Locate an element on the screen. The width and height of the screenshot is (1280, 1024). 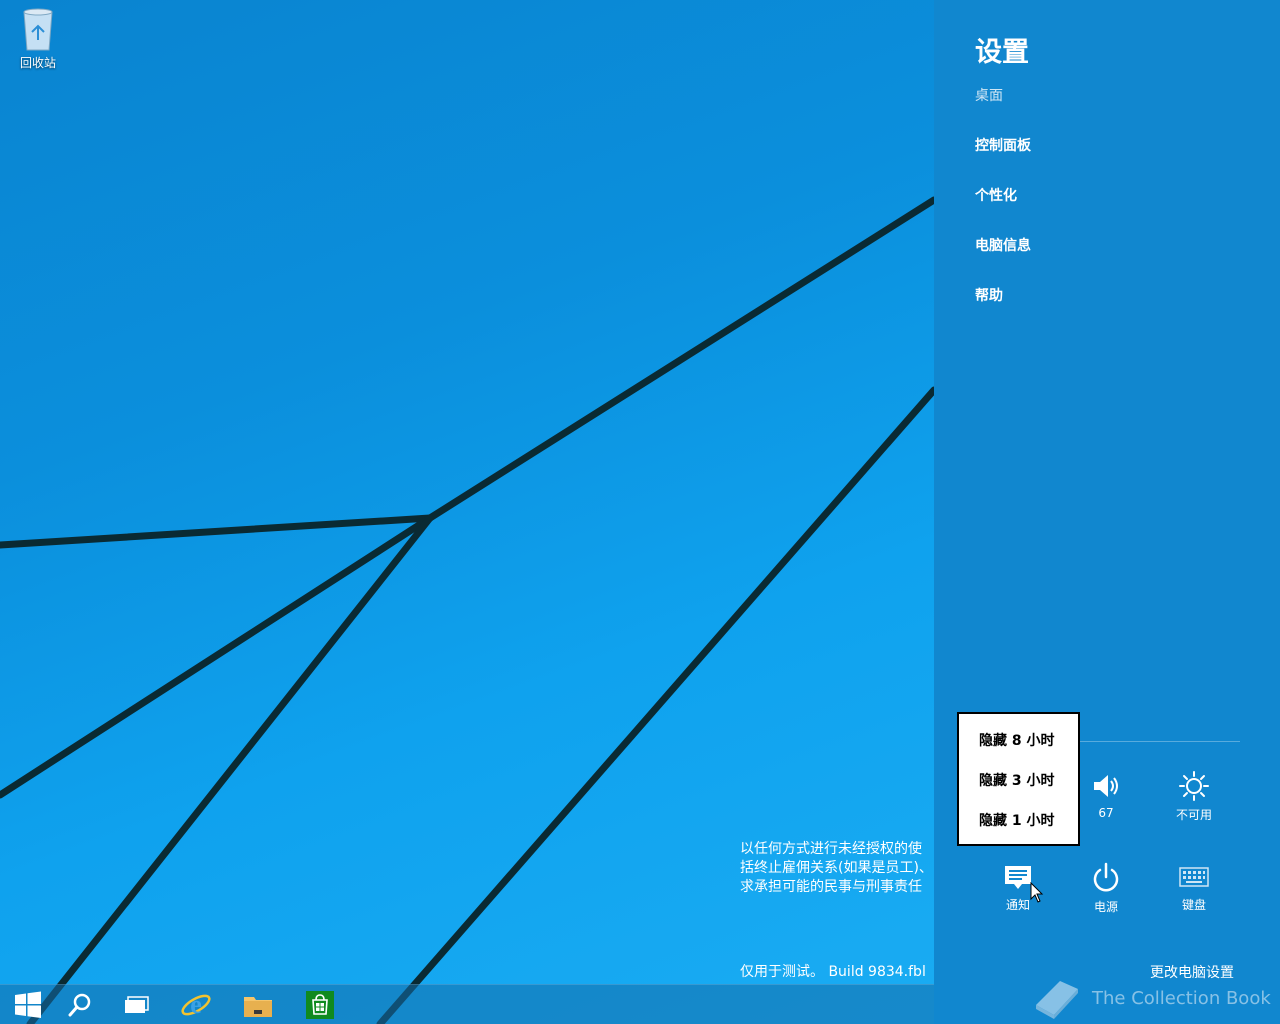
taskbar: e is located at coordinates (467, 1004).